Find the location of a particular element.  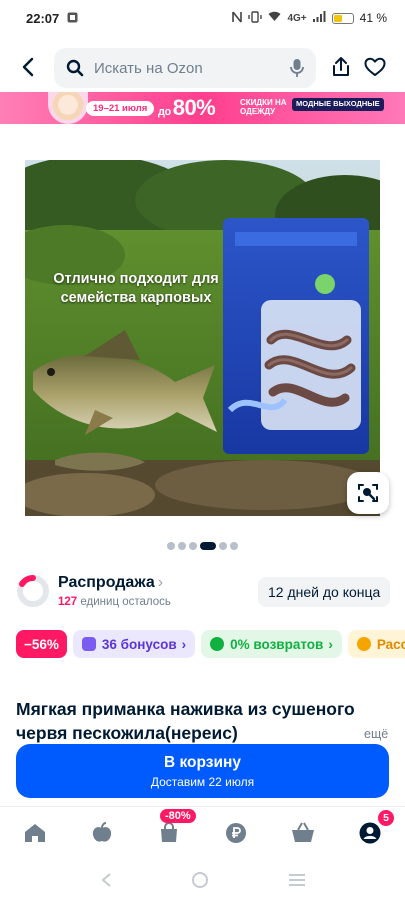

banner-discount: до80% is located at coordinates (187, 107).